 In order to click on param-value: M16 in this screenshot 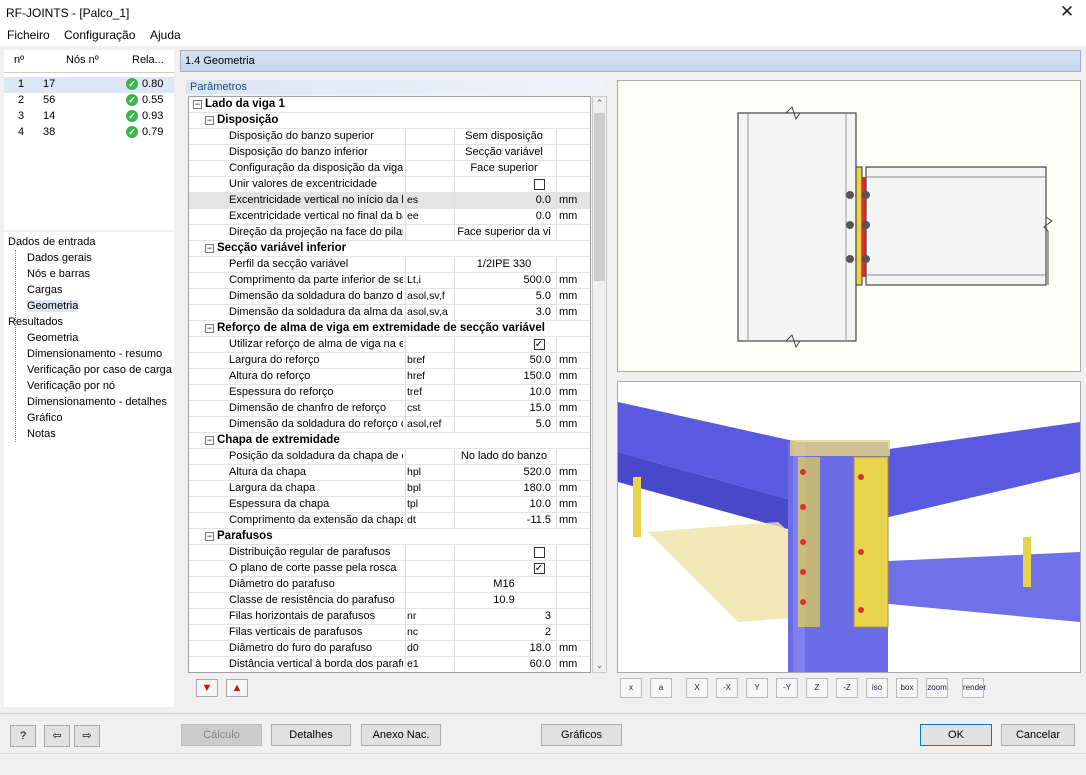, I will do `click(504, 584)`.